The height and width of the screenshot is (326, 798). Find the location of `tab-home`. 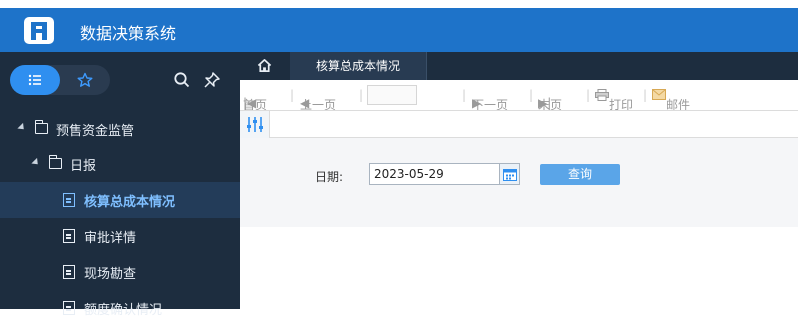

tab-home is located at coordinates (264, 66).